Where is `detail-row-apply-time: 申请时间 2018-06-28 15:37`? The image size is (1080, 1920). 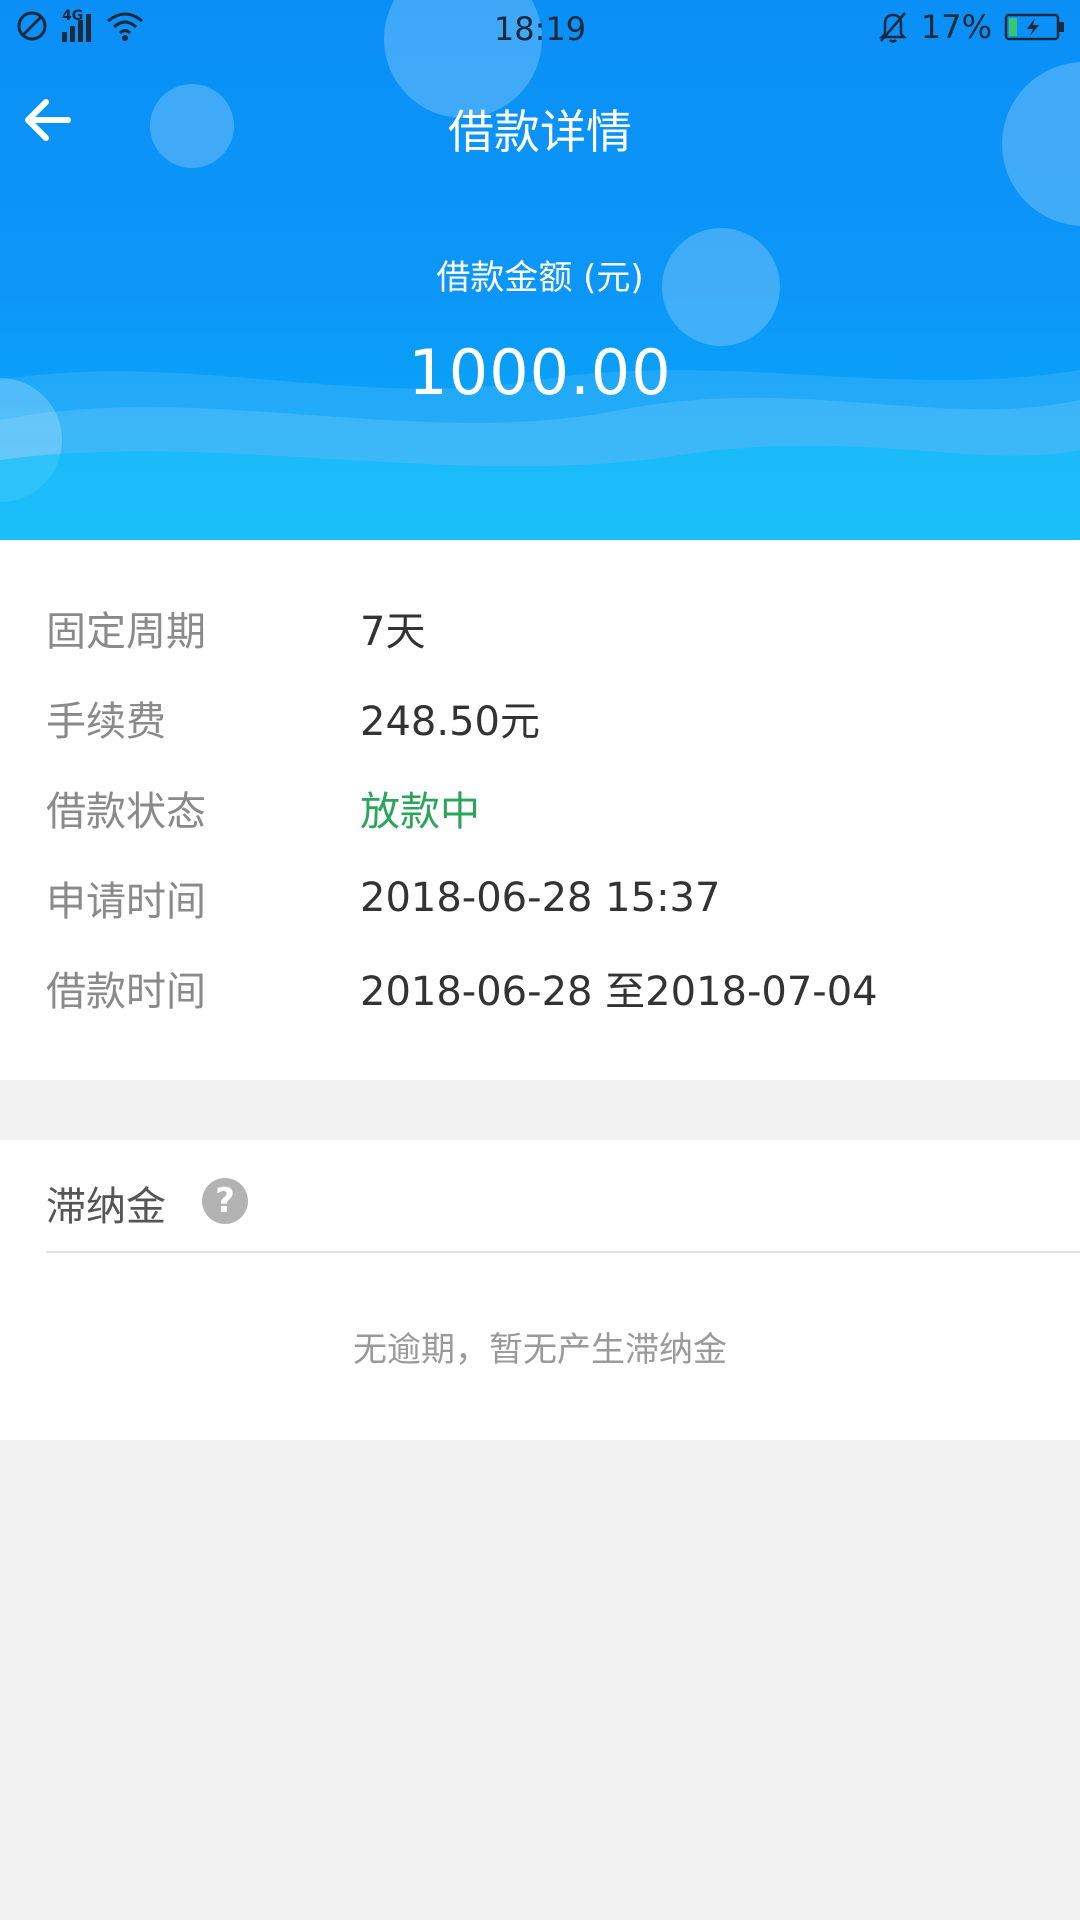 detail-row-apply-time: 申请时间 2018-06-28 15:37 is located at coordinates (540, 898).